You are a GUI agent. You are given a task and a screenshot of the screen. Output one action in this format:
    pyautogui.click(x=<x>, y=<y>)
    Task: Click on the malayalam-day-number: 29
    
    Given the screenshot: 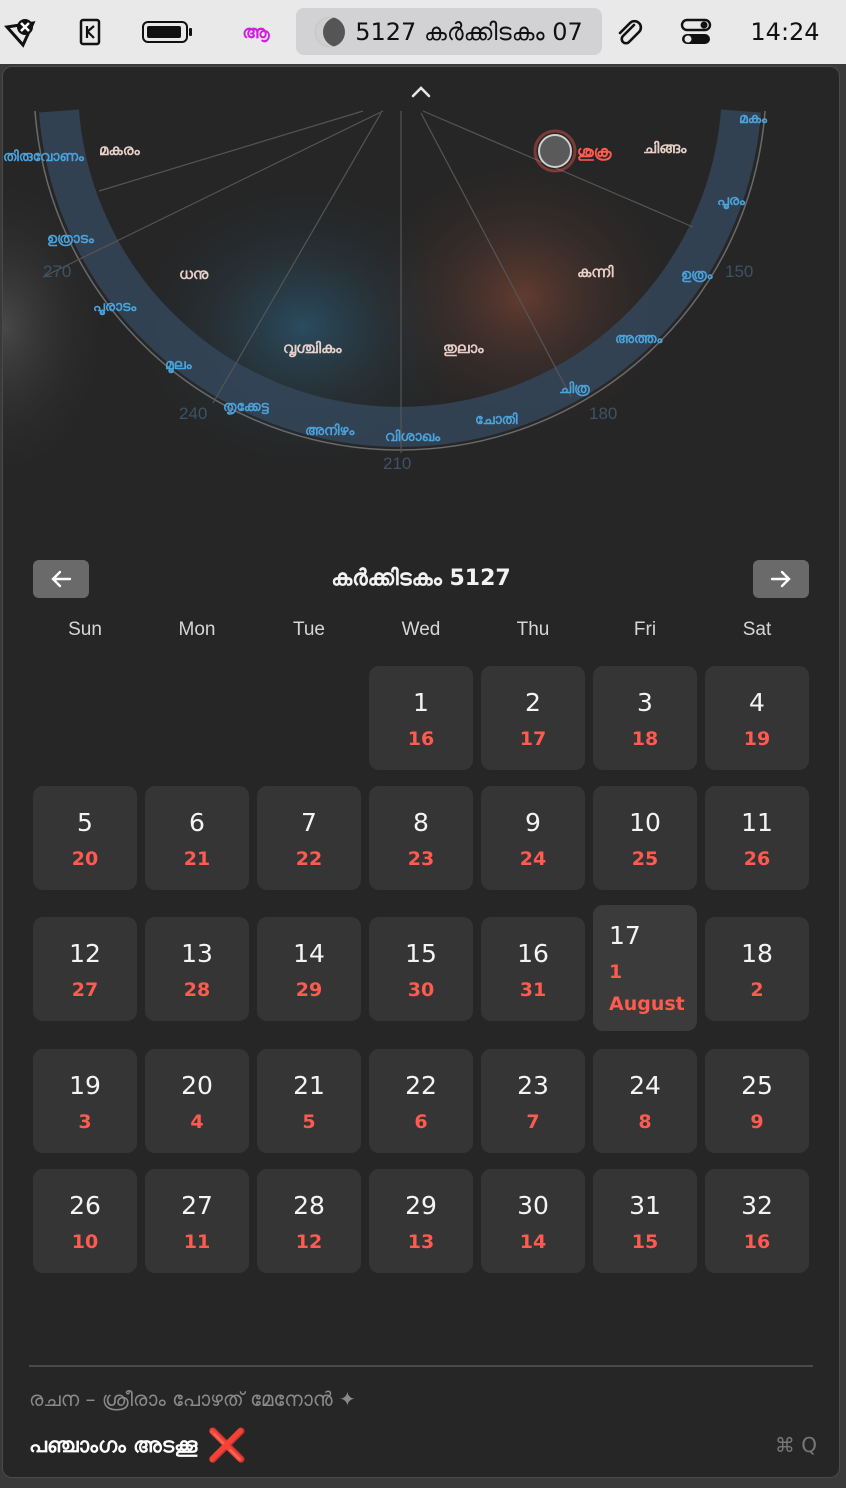 What is the action you would take?
    pyautogui.click(x=421, y=1205)
    